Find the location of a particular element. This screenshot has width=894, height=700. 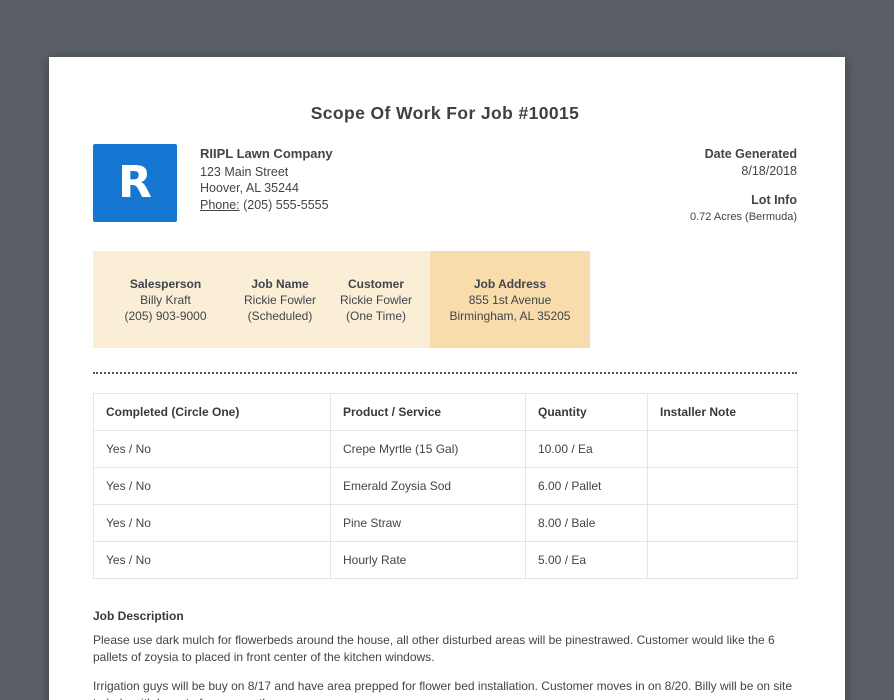

phone-label: Phone: is located at coordinates (220, 204).